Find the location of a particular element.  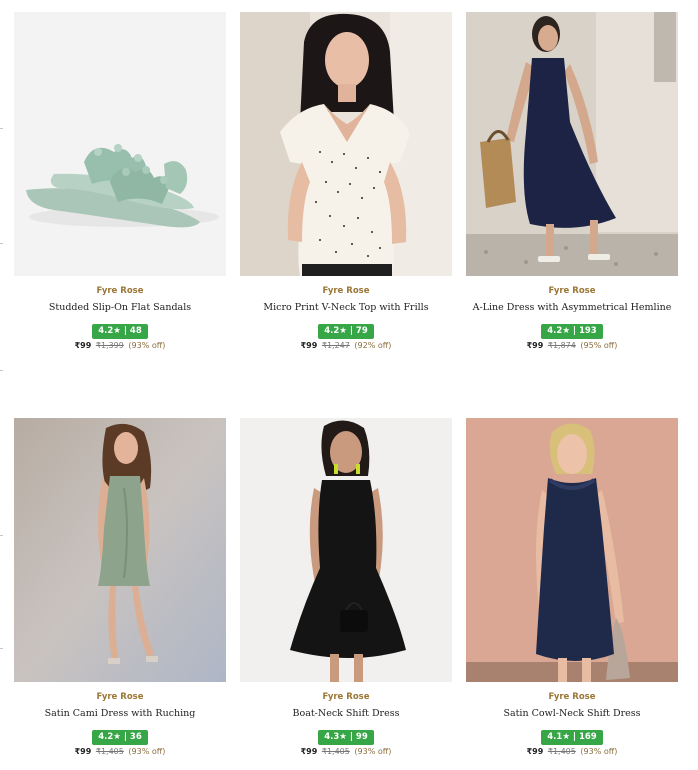

navy-dress-image is located at coordinates (572, 144).